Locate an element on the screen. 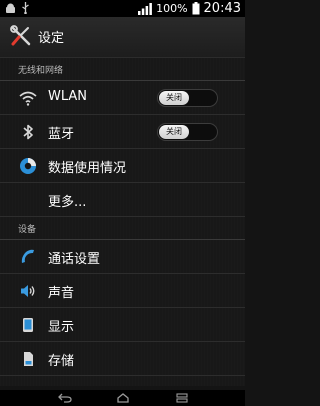  call-settings-item: 通话设置 is located at coordinates (122, 257).